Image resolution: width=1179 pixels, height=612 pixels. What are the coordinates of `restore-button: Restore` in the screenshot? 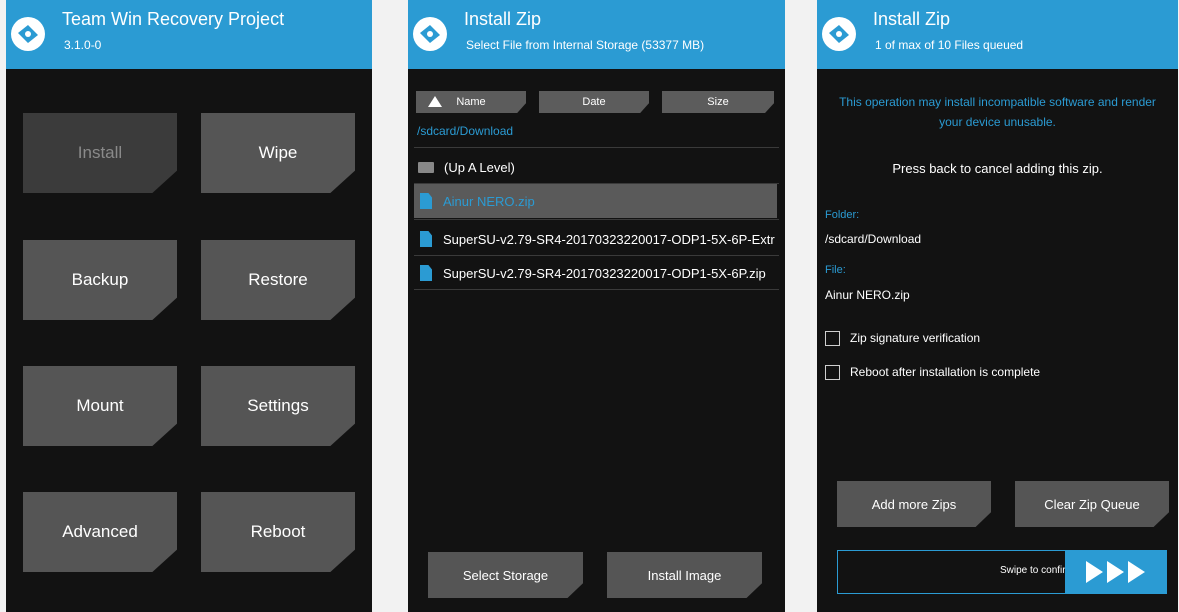 It's located at (278, 280).